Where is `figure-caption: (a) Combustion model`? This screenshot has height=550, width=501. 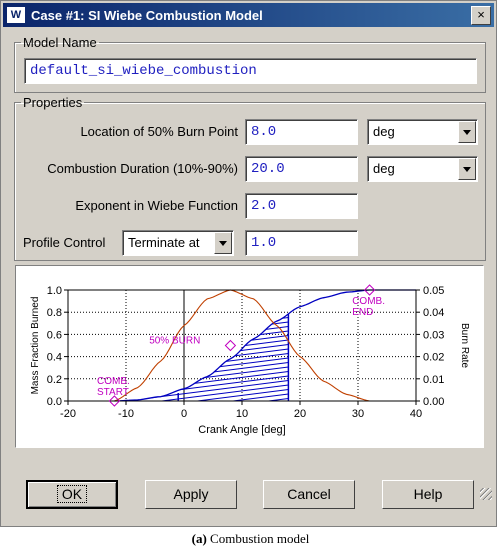 figure-caption: (a) Combustion model is located at coordinates (250, 538).